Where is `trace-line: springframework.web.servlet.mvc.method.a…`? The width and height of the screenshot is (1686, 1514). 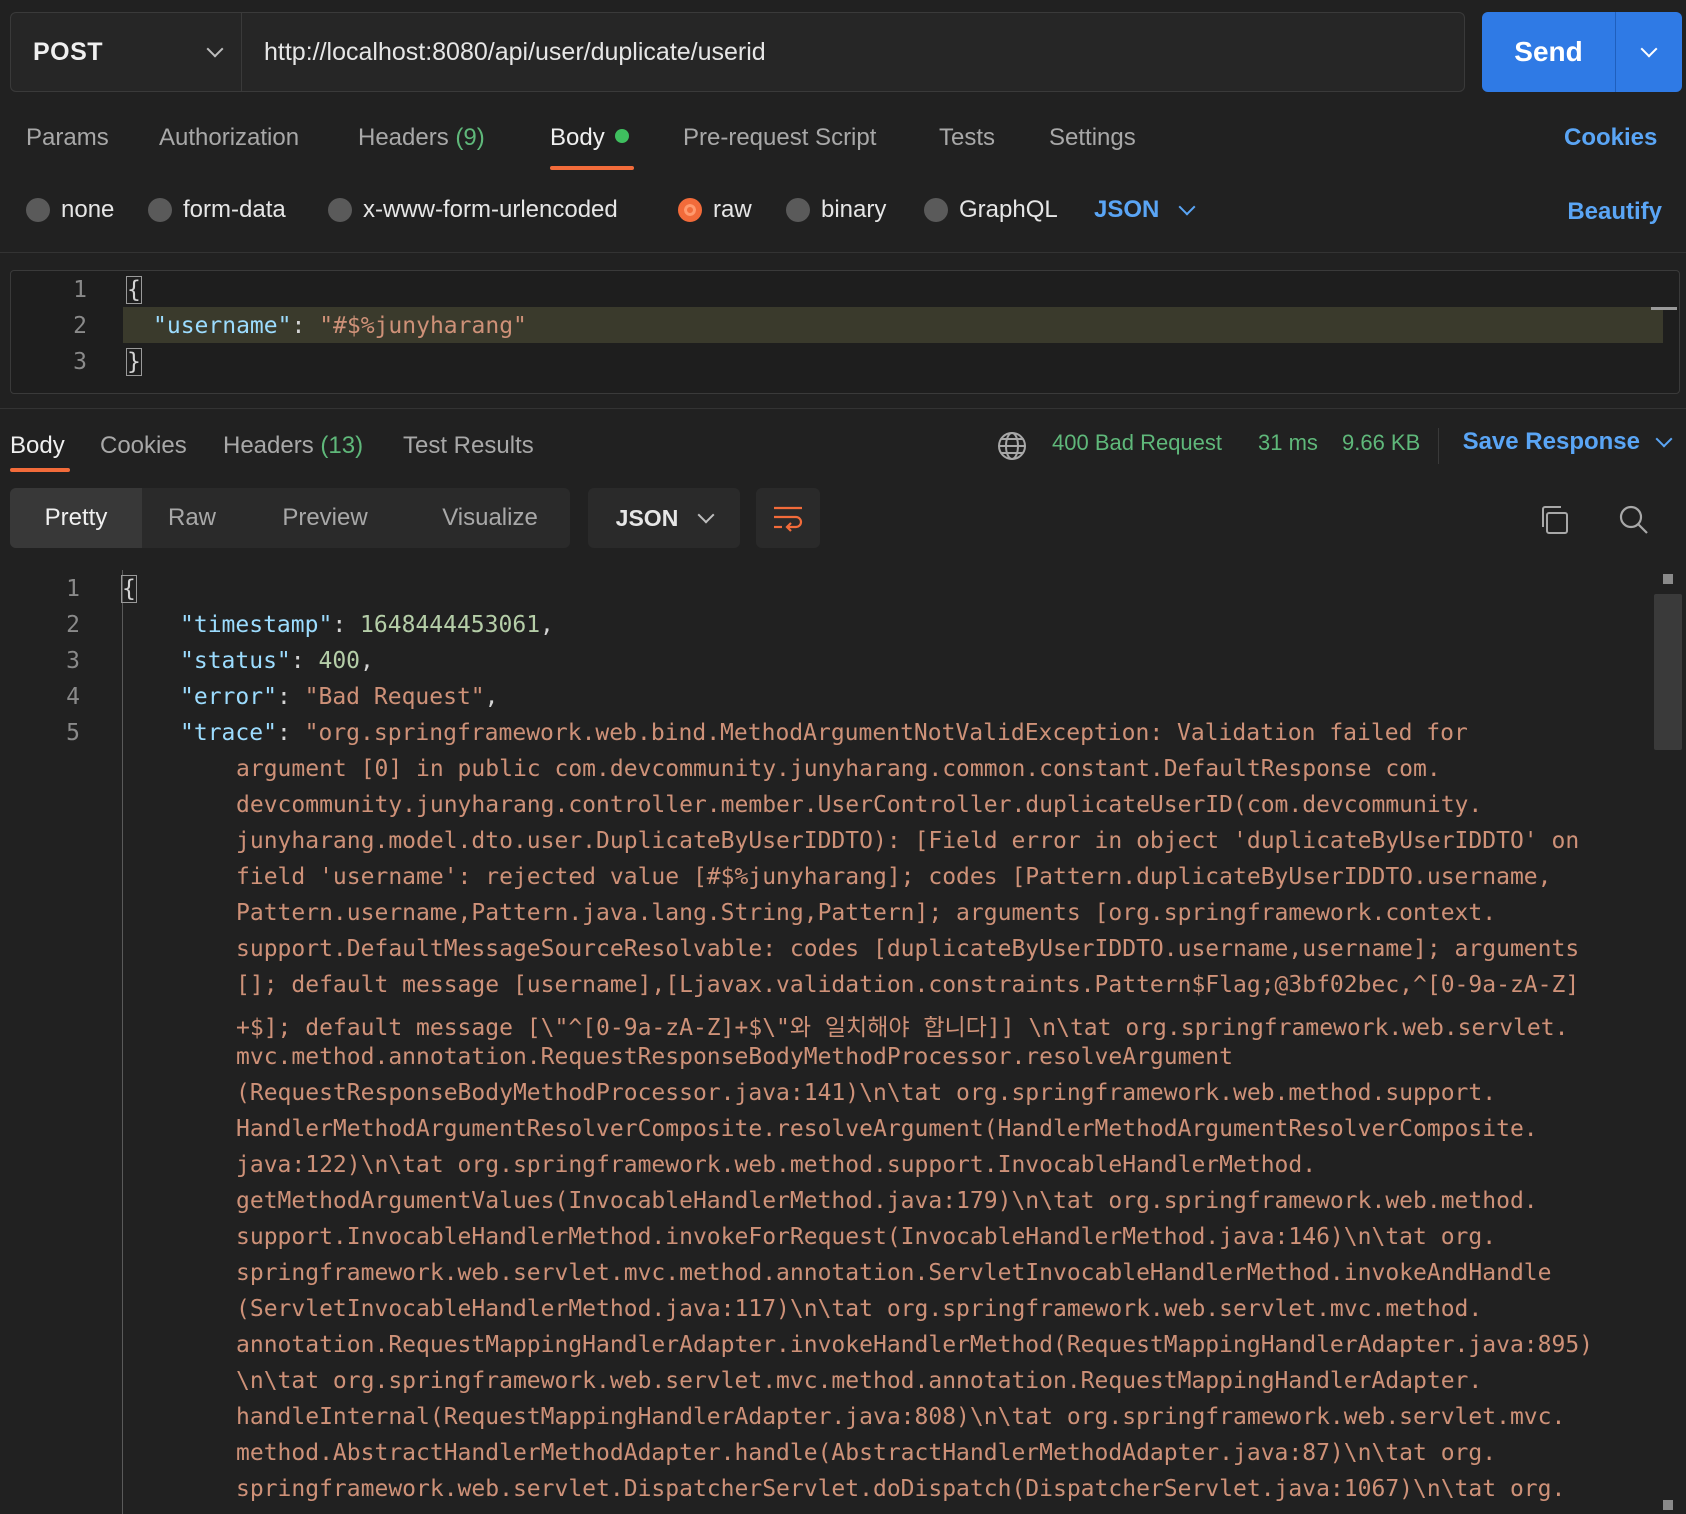 trace-line: springframework.web.servlet.mvc.method.a… is located at coordinates (894, 1273).